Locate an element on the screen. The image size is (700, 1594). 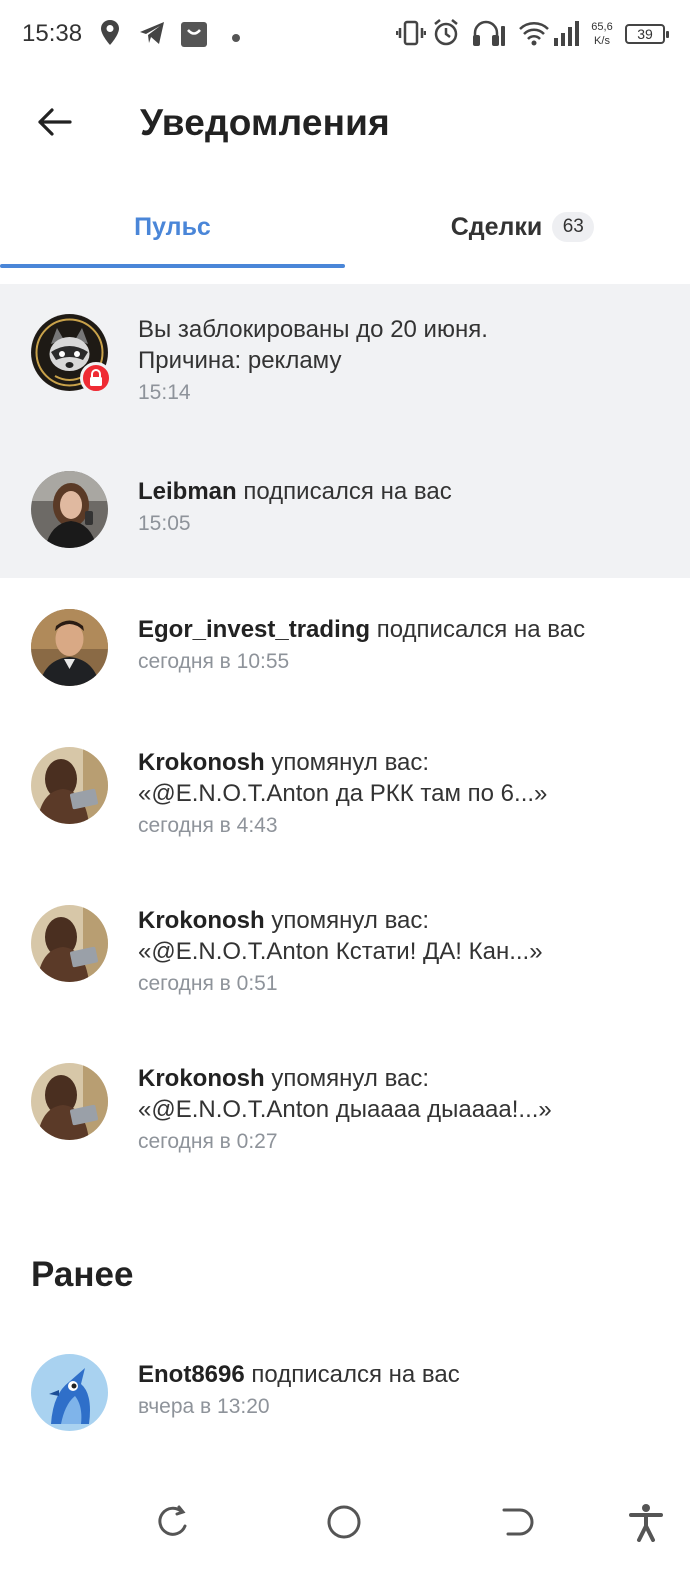
app-header: Уведомления is located at coordinates (350, 124).